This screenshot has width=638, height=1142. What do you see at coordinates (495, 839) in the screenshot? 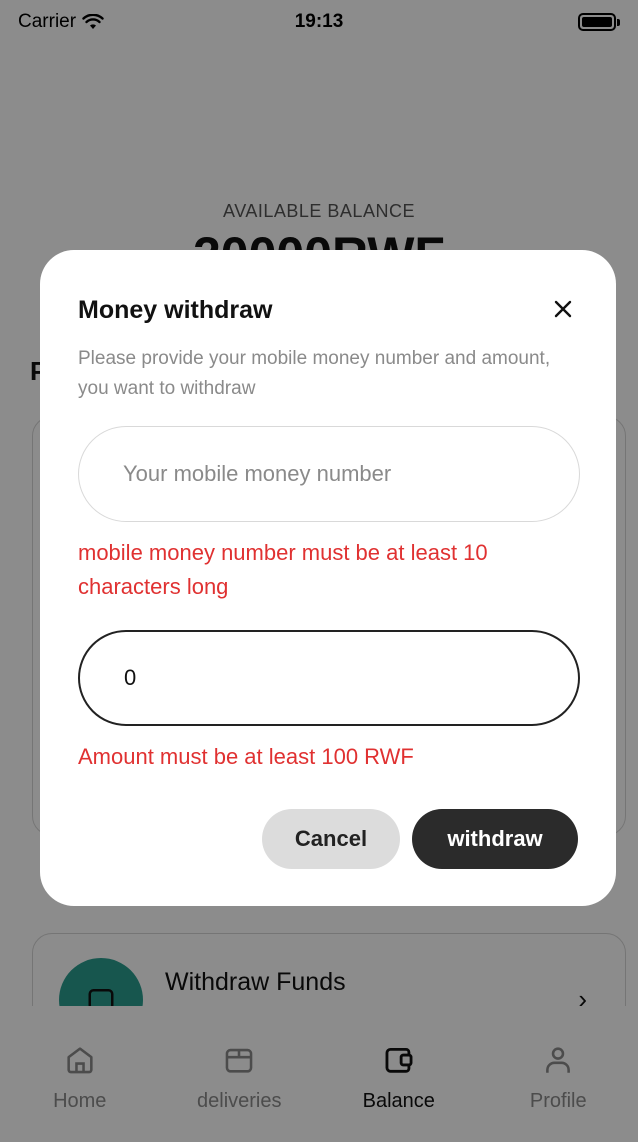
I see `withdraw-button: withdraw` at bounding box center [495, 839].